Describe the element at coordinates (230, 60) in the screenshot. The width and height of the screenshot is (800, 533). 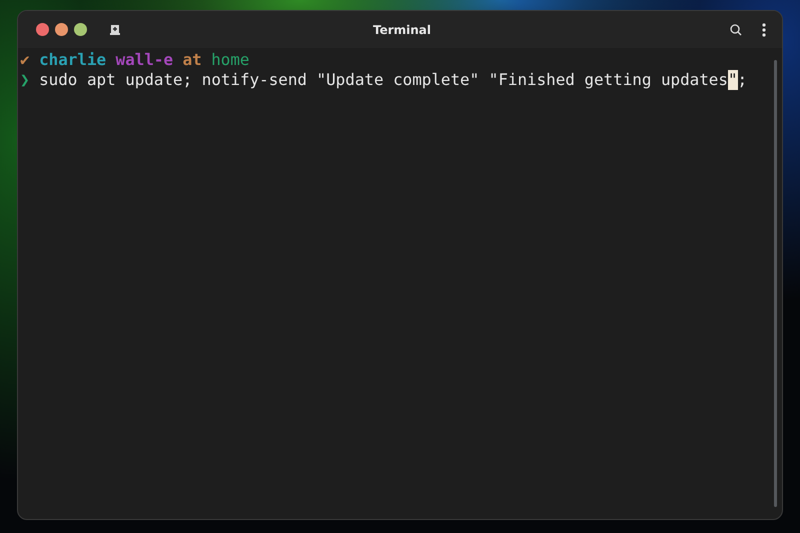
I see `prompt-text: home` at that location.